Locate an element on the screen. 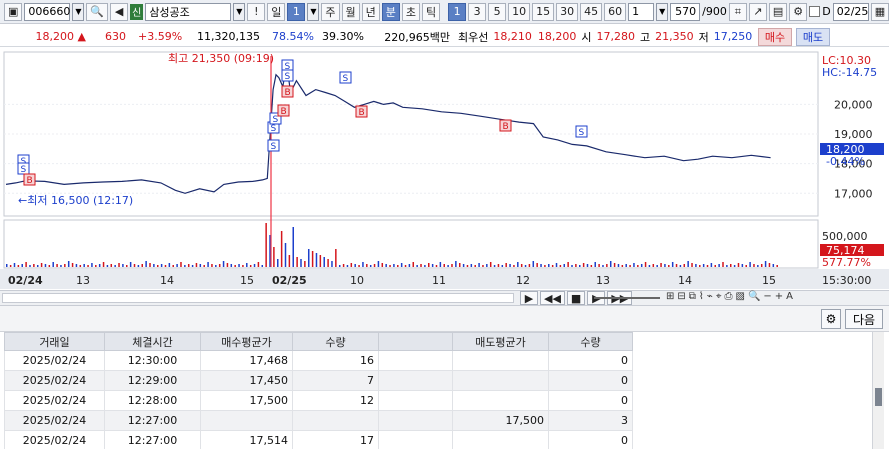  col-buy-qty: 수량 is located at coordinates (335, 341).